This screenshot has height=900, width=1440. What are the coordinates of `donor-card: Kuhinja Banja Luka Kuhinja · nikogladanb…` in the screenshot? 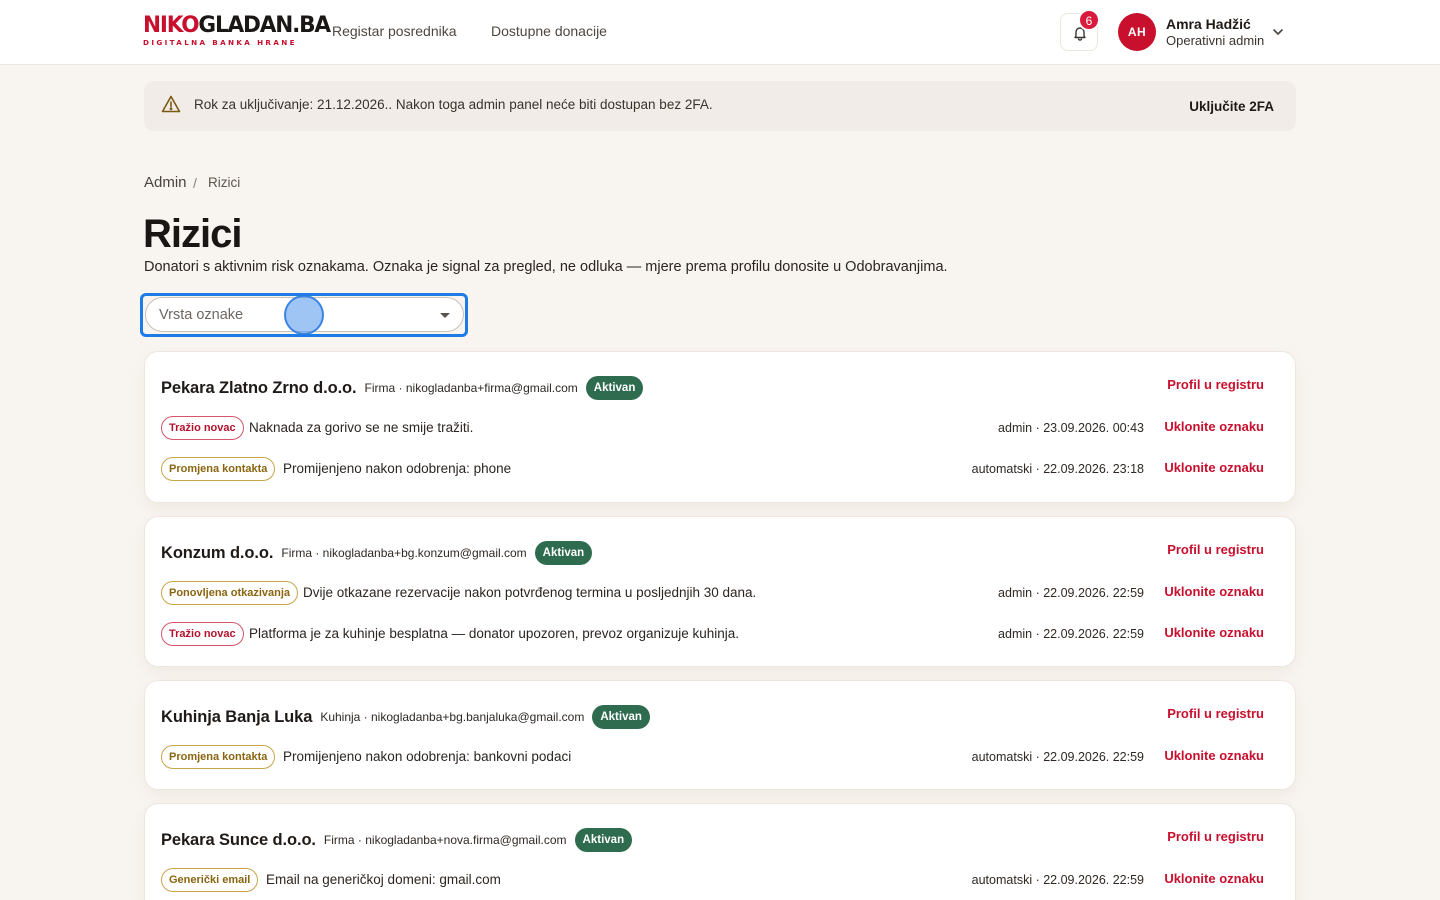 It's located at (720, 735).